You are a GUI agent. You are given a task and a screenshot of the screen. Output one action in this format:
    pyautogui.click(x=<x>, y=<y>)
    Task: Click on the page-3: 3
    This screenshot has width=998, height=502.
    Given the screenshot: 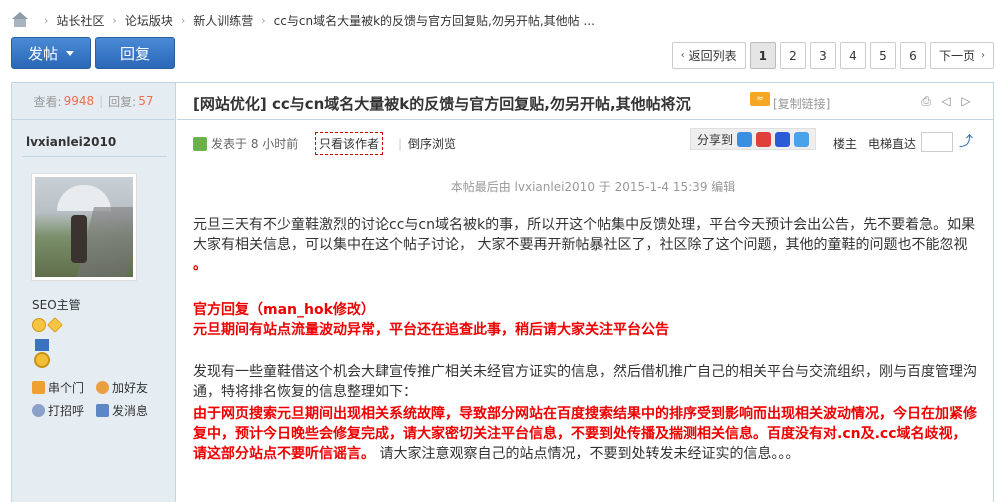 What is the action you would take?
    pyautogui.click(x=822, y=55)
    